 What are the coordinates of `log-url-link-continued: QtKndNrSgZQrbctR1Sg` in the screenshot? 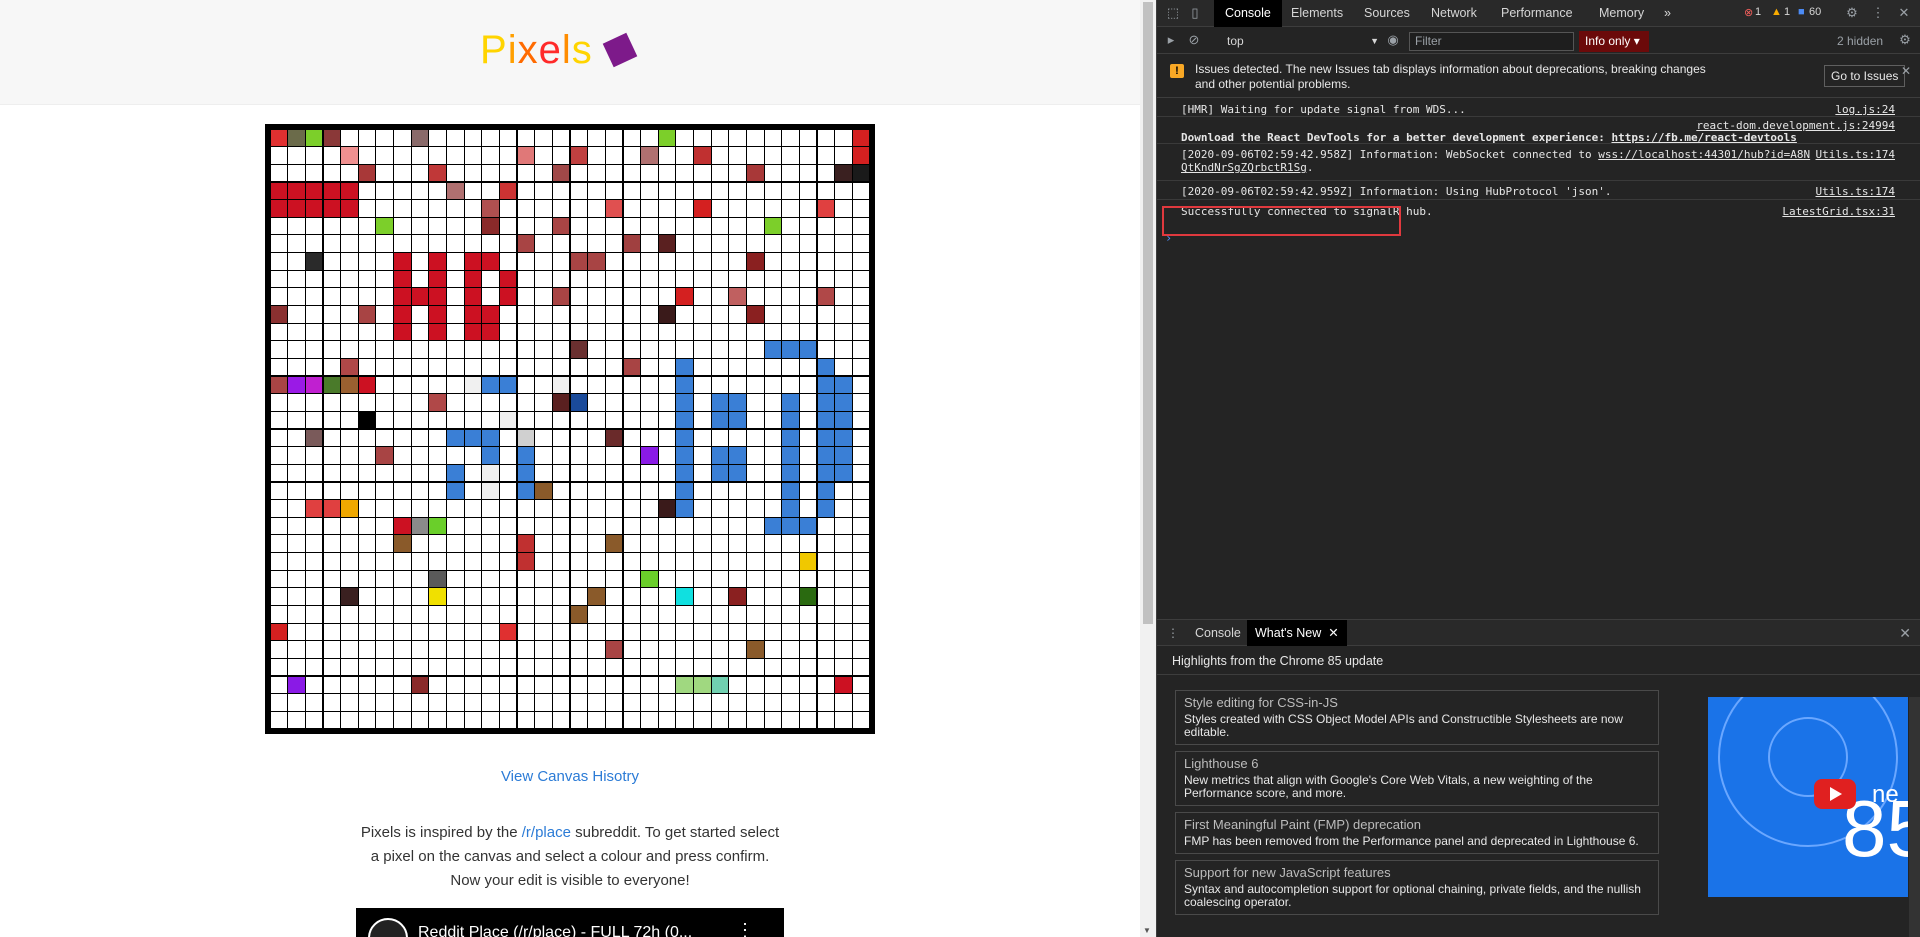 It's located at (1244, 167).